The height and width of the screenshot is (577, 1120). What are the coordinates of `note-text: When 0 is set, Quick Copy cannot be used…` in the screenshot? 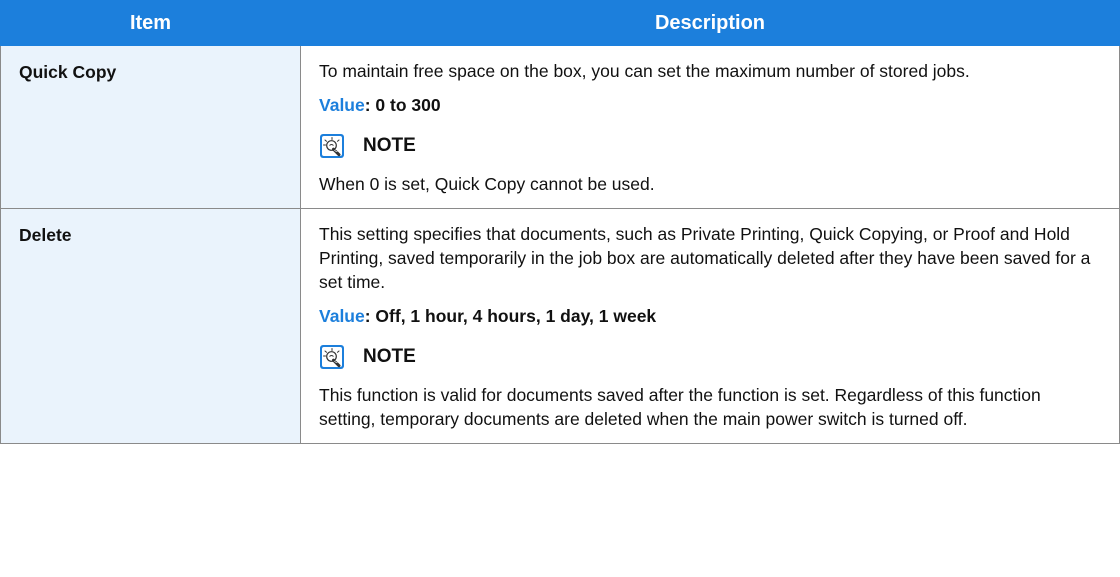 It's located at (487, 184).